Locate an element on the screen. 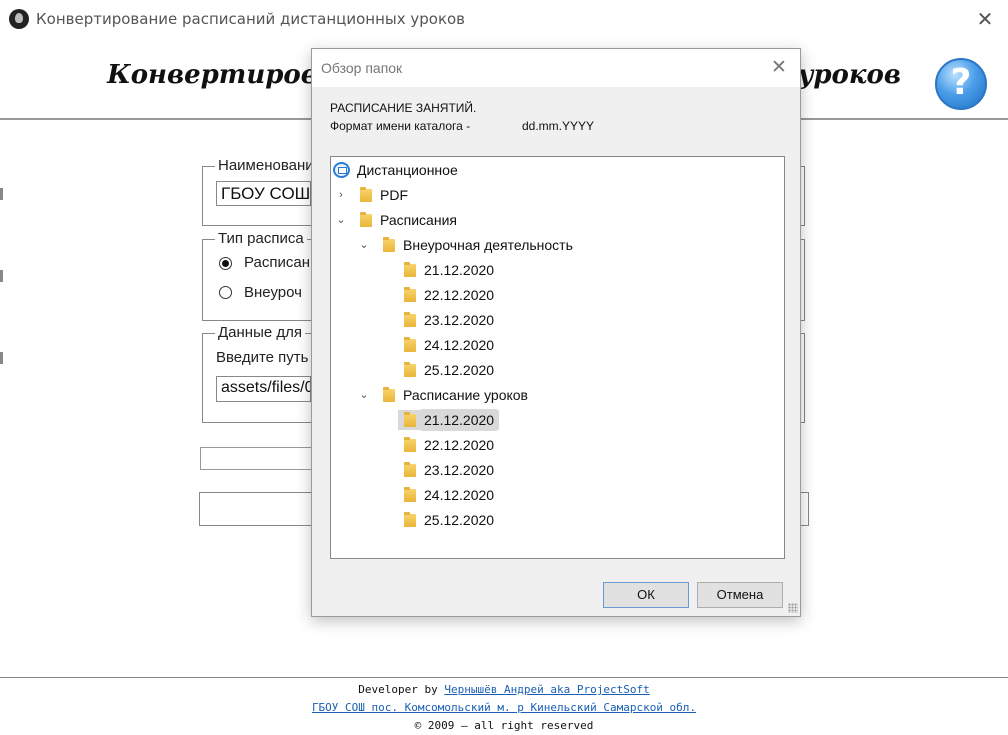 Image resolution: width=1008 pixels, height=735 pixels. path-input: assets/files/0 is located at coordinates (263, 389).